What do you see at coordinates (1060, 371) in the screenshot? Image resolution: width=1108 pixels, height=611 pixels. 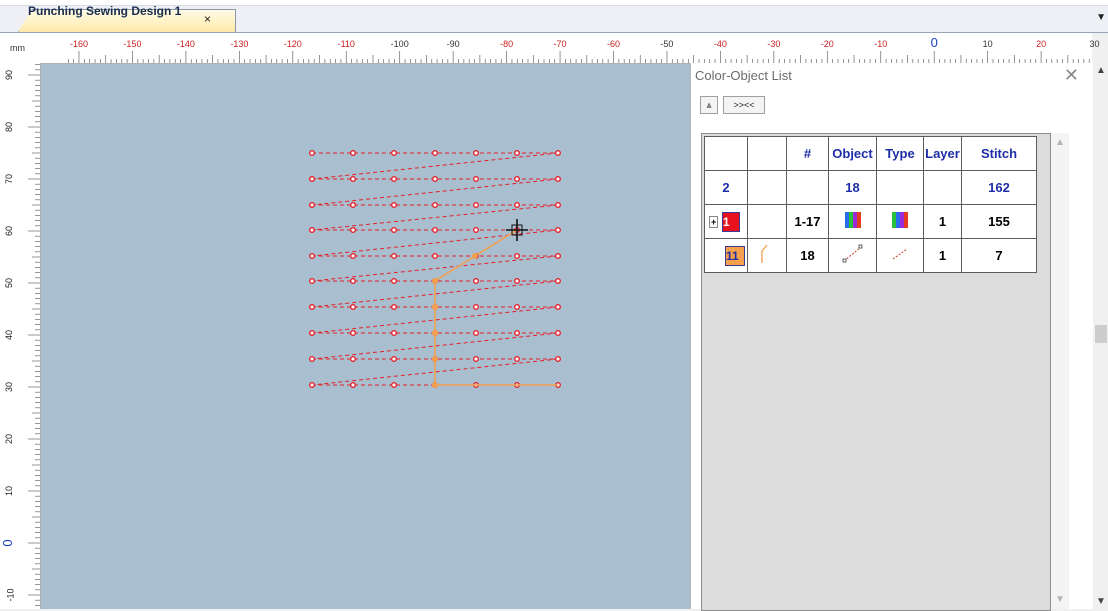 I see `panel-vertical-scrollbar: ▲ ▼` at bounding box center [1060, 371].